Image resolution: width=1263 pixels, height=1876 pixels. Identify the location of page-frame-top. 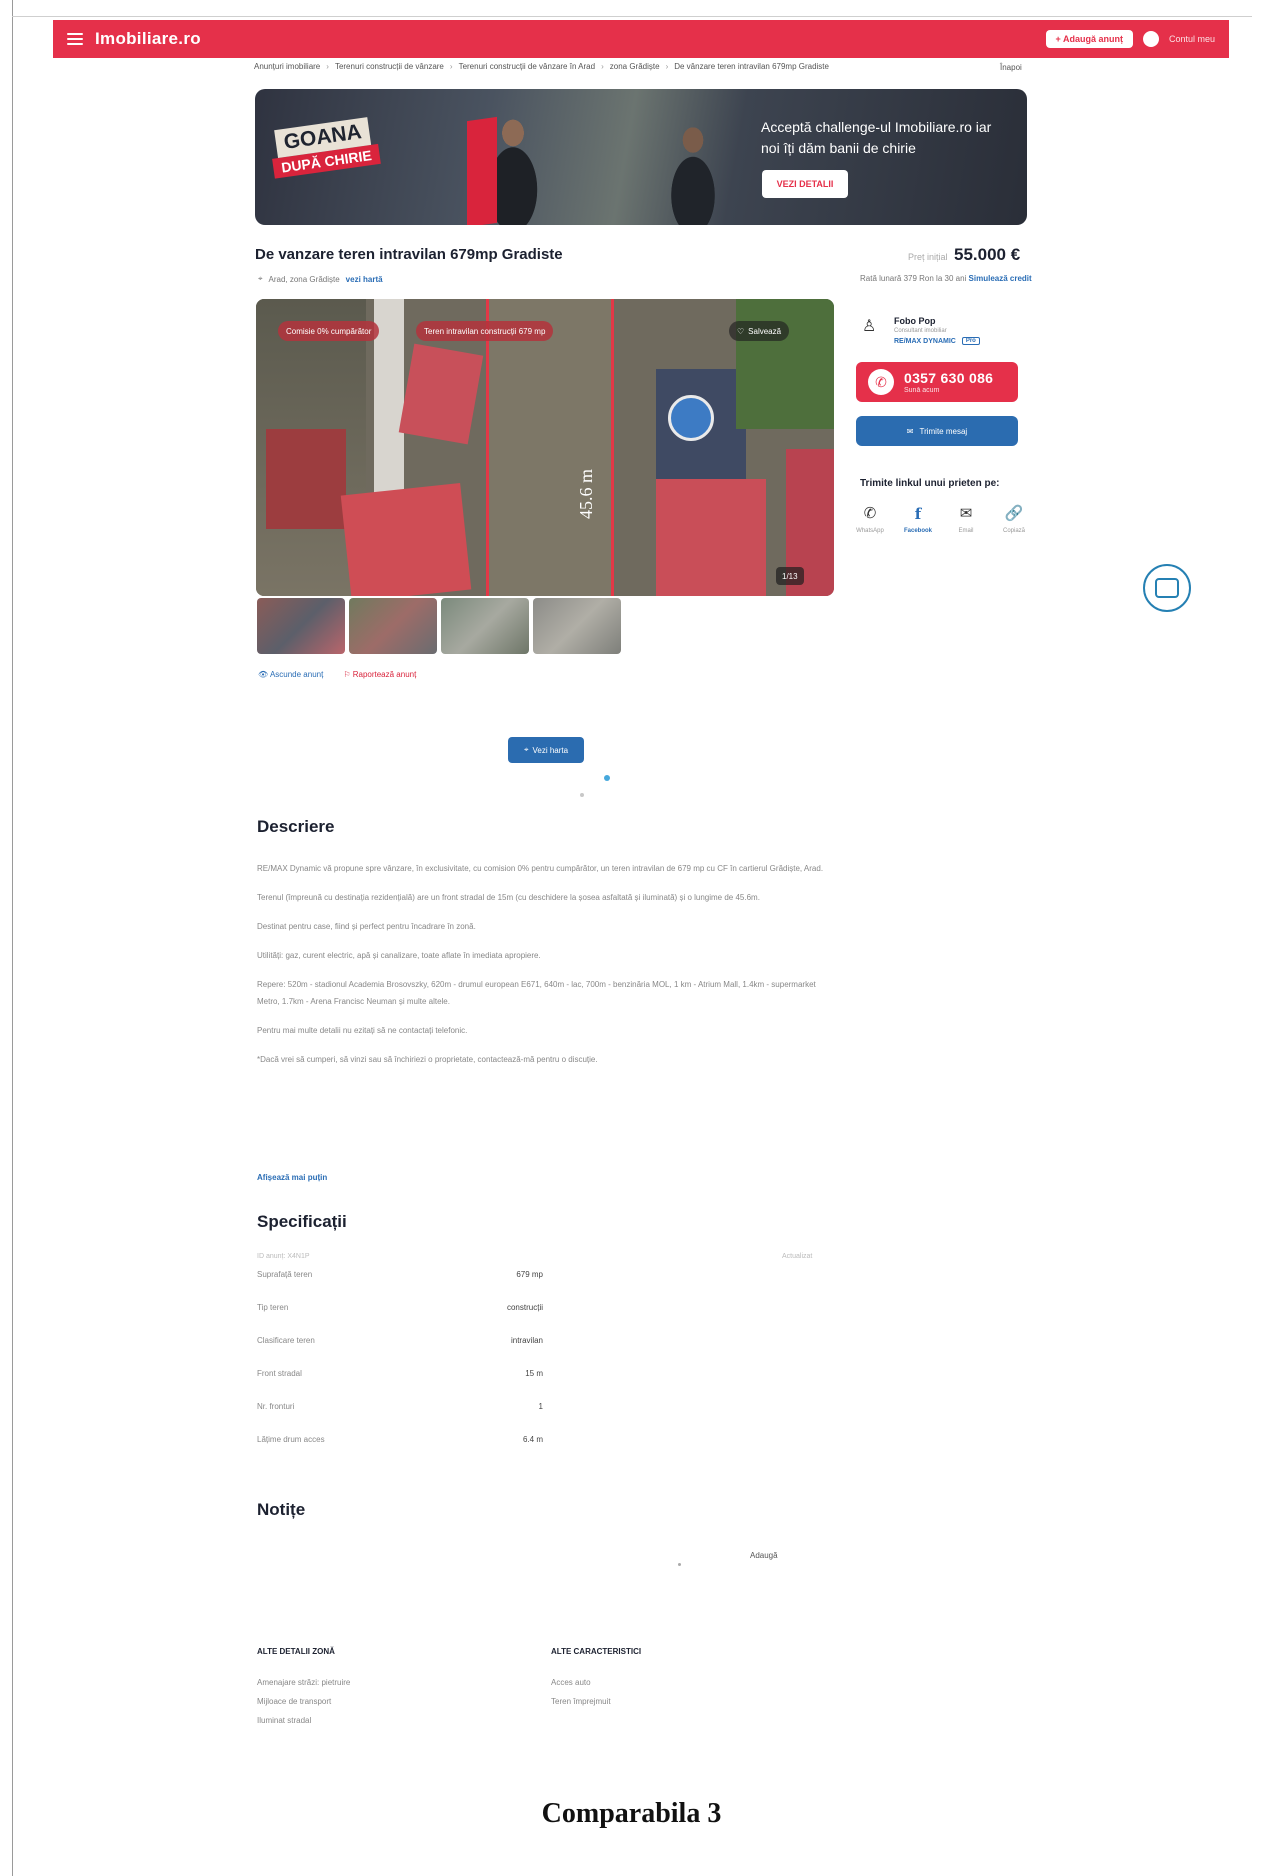
(632, 16).